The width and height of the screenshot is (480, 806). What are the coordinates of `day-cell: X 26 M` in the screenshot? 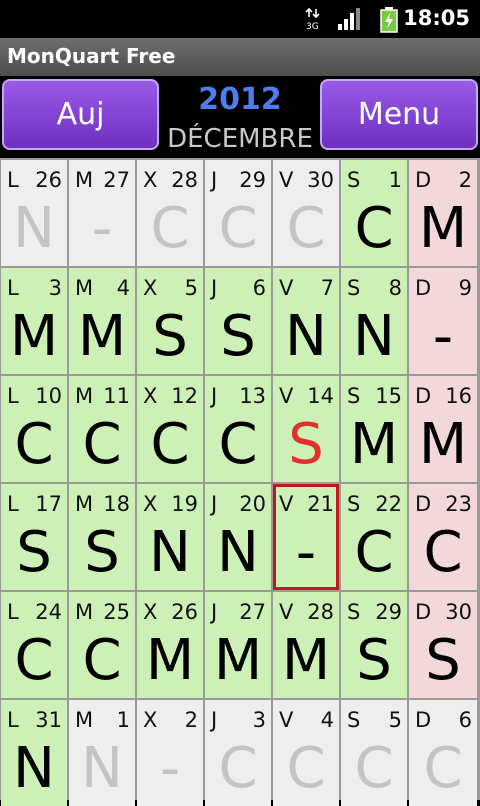 It's located at (170, 645).